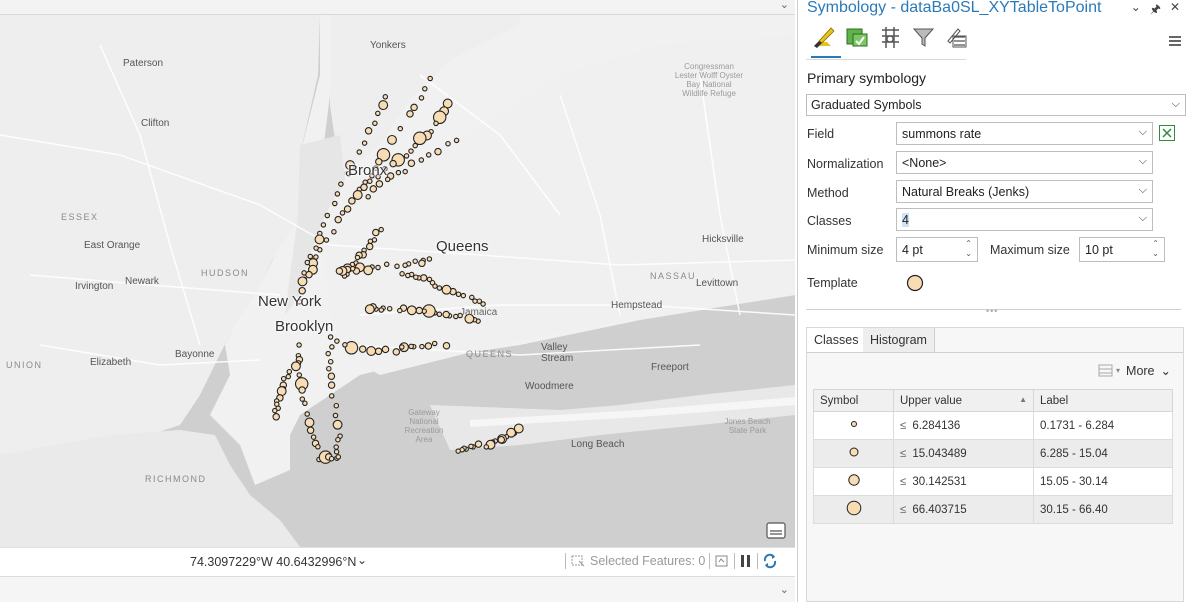 This screenshot has height=602, width=1186. I want to click on coordinate-format-chevron-icon: ⌄, so click(362, 560).